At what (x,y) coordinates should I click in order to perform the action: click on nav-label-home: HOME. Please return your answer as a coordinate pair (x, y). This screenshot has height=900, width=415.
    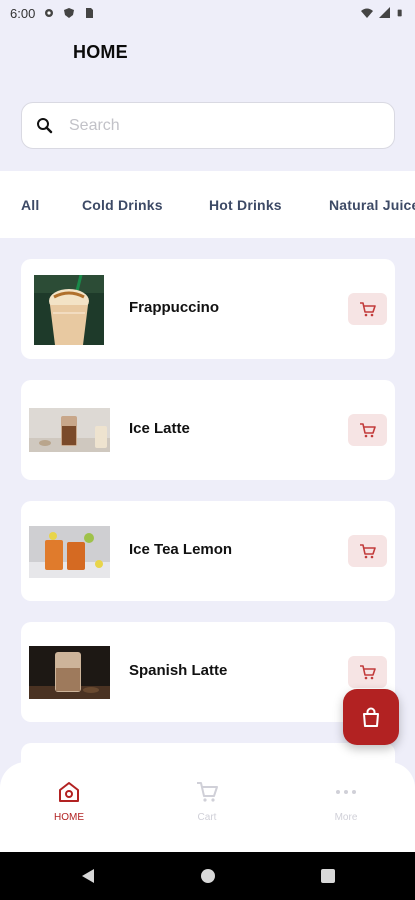
    Looking at the image, I should click on (69, 817).